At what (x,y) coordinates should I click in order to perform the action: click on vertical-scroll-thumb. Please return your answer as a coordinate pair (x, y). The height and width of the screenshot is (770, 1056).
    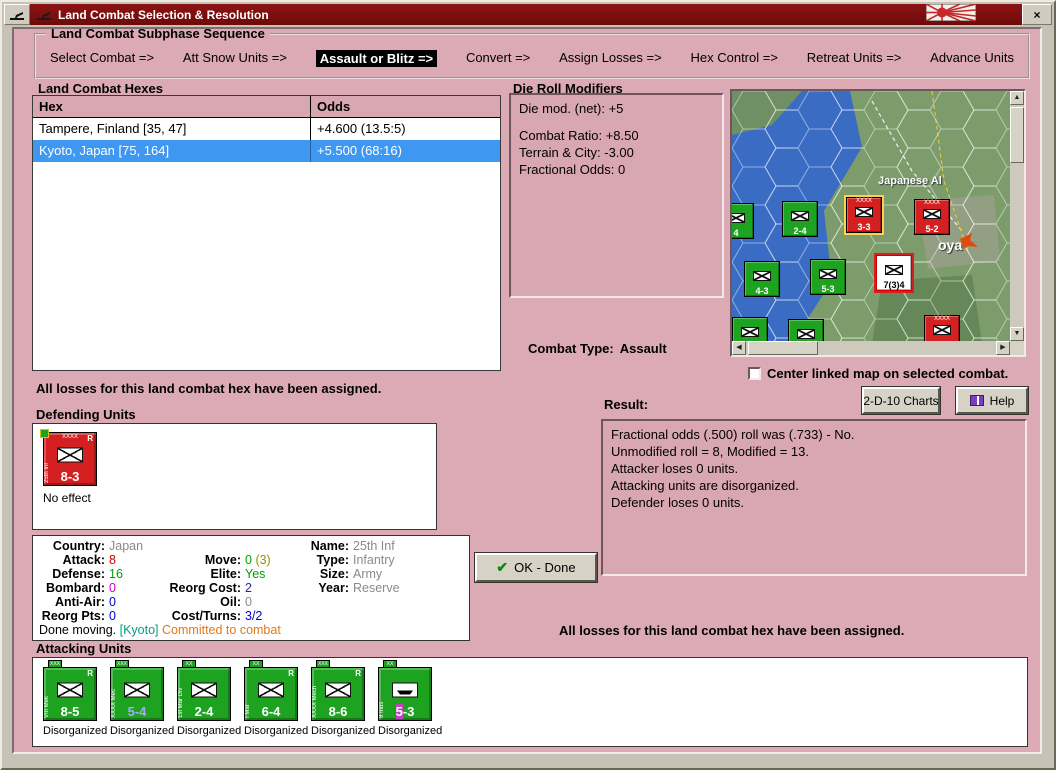
    Looking at the image, I should click on (1017, 135).